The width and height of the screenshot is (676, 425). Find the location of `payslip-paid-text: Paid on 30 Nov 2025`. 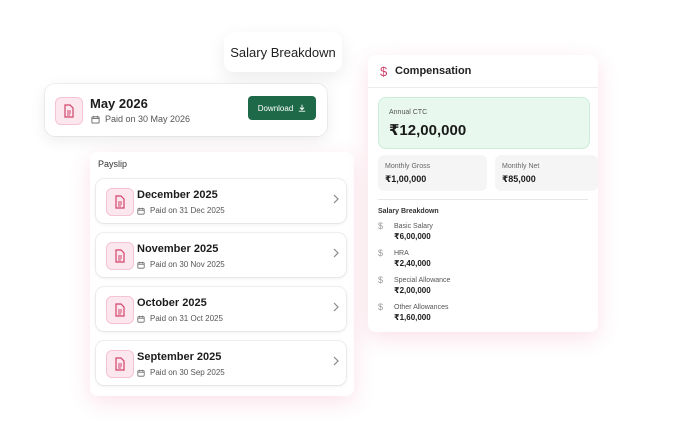

payslip-paid-text: Paid on 30 Nov 2025 is located at coordinates (187, 264).